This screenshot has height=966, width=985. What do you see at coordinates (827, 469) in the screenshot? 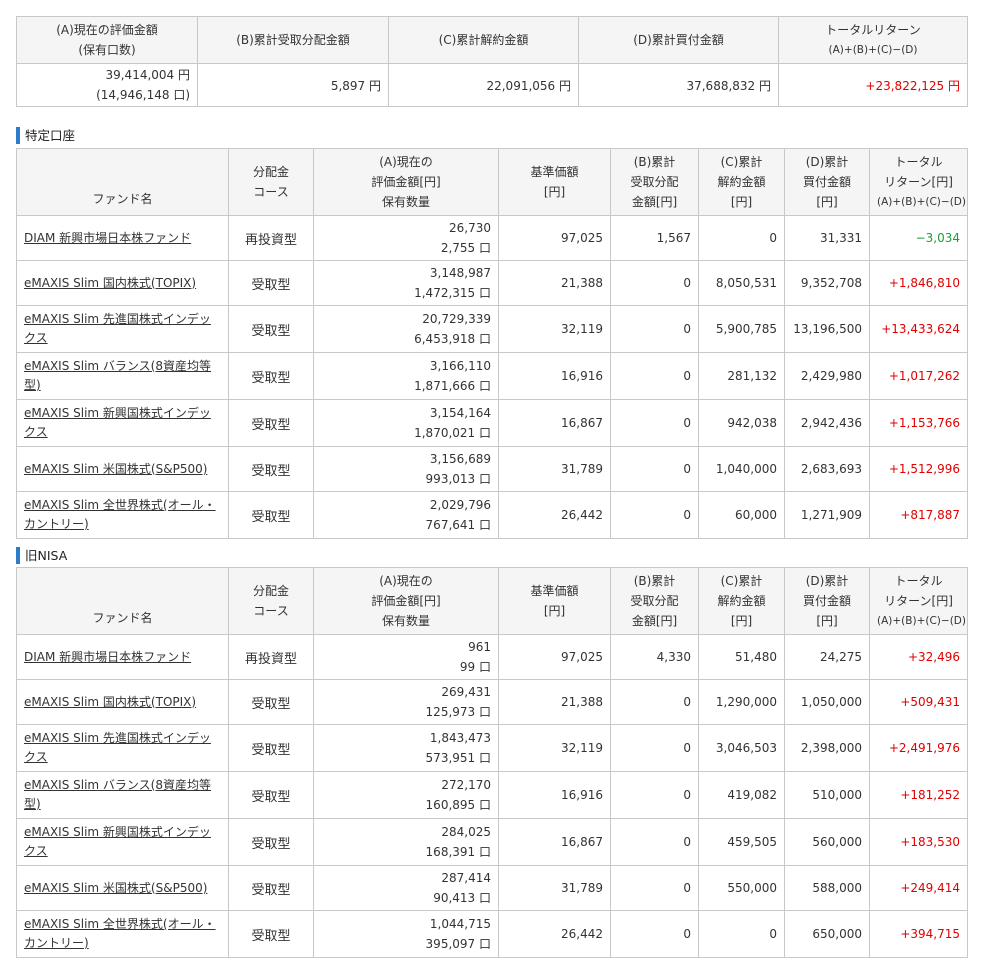
I see `purchase-cell: 2,683,693` at bounding box center [827, 469].